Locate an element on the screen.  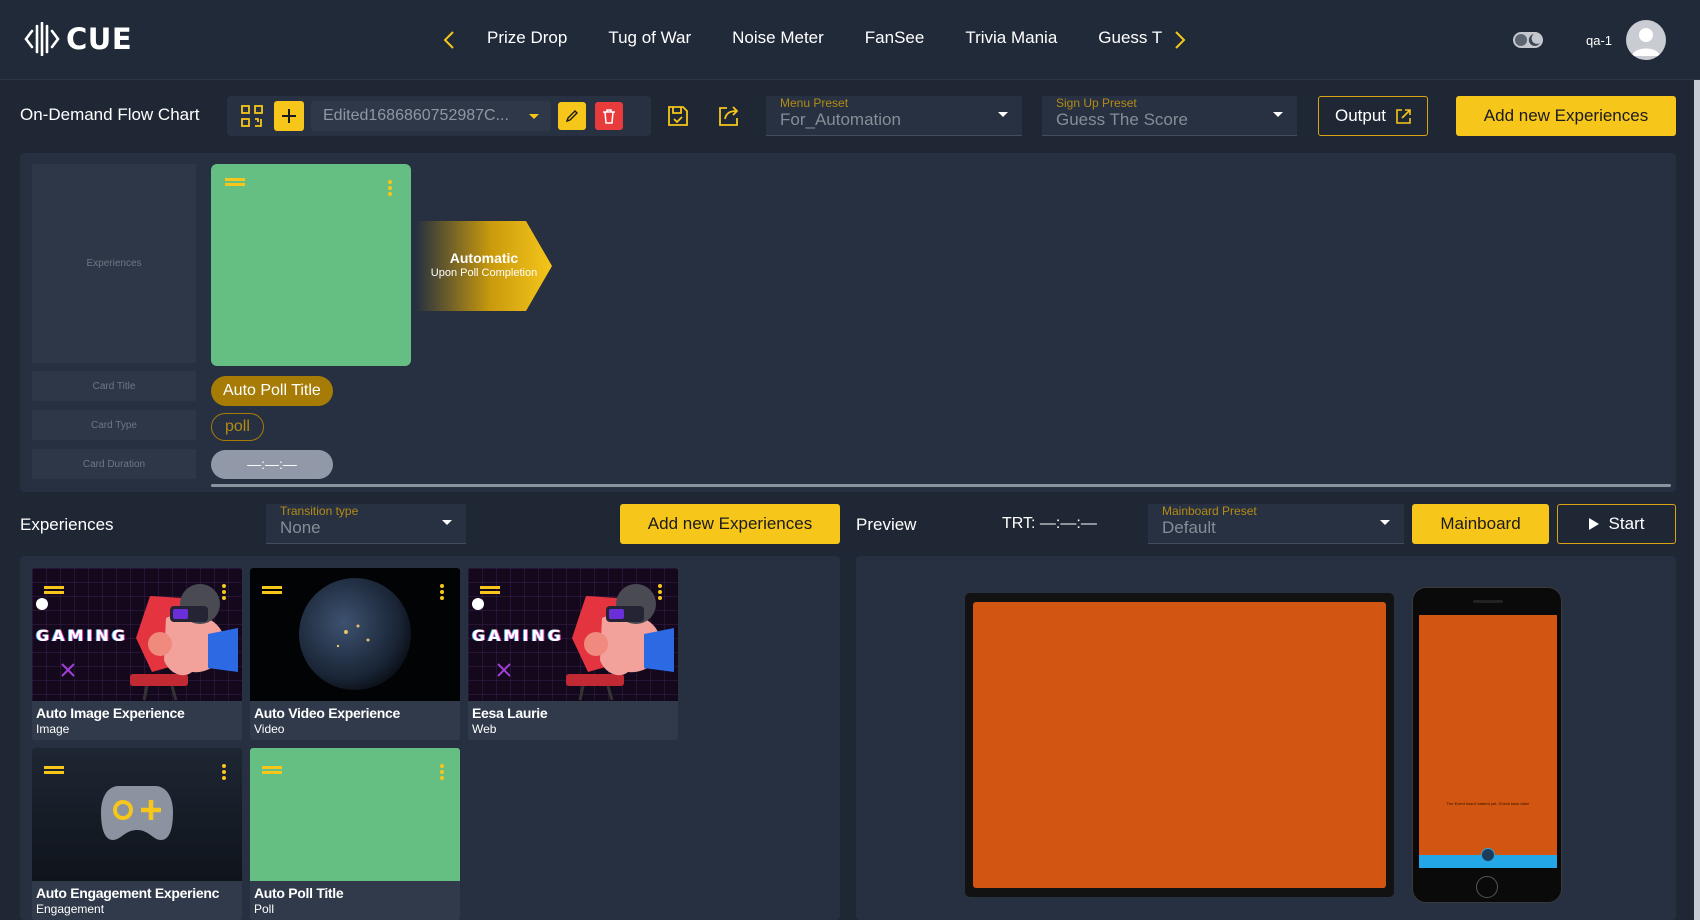
start-button: Start is located at coordinates (1616, 524).